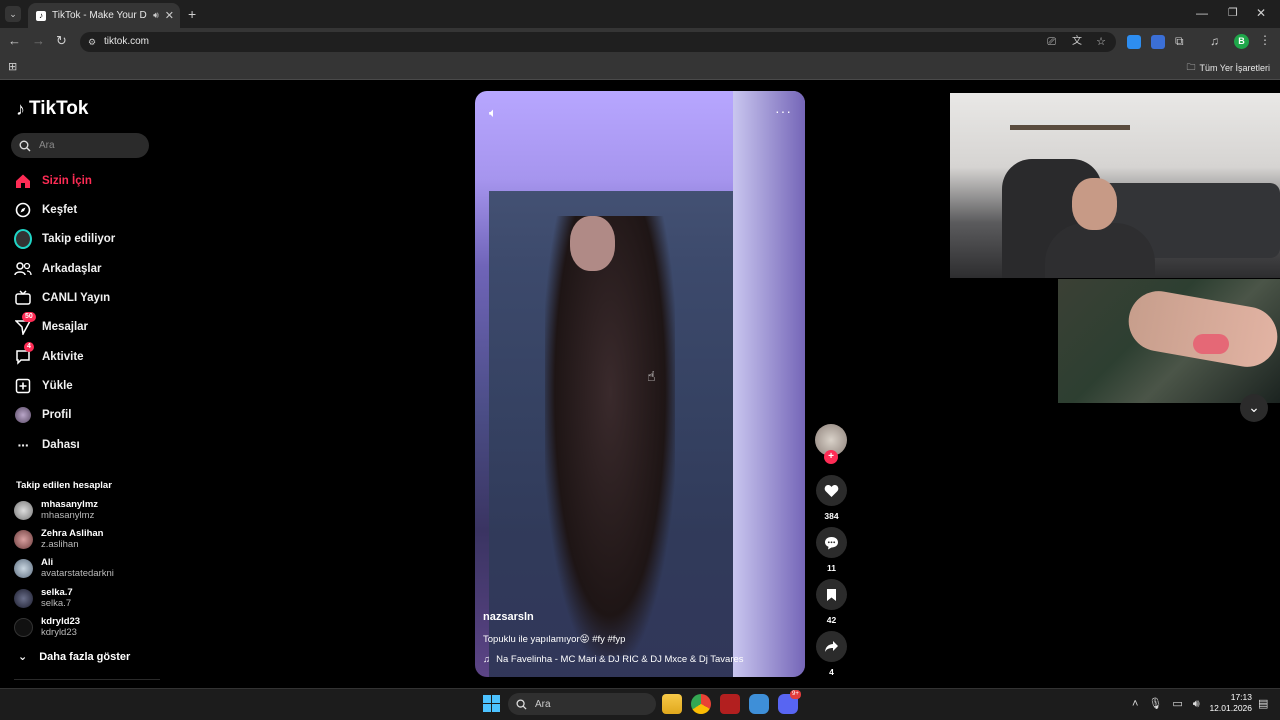 The image size is (1280, 720). I want to click on media-controls-icon: ♫, so click(1214, 41).